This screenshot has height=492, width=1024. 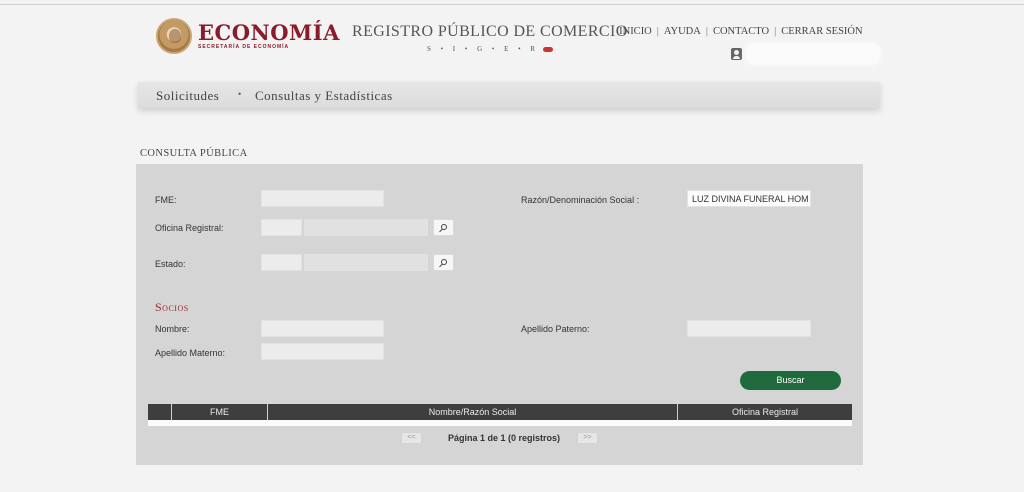 I want to click on results-table-body, so click(x=500, y=423).